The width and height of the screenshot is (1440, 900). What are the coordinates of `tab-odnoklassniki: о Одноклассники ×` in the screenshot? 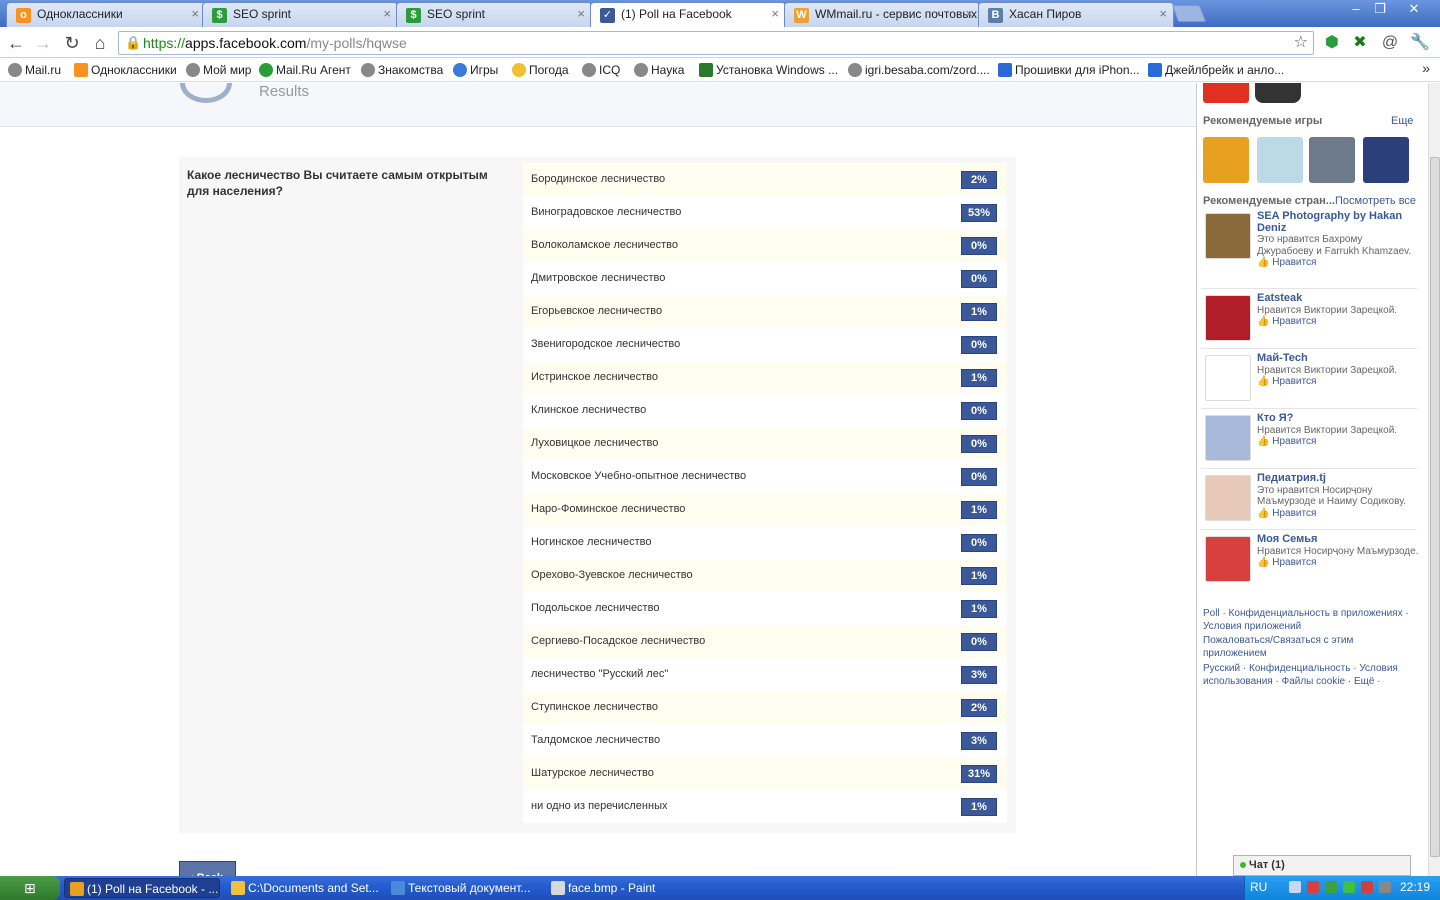 It's located at (106, 14).